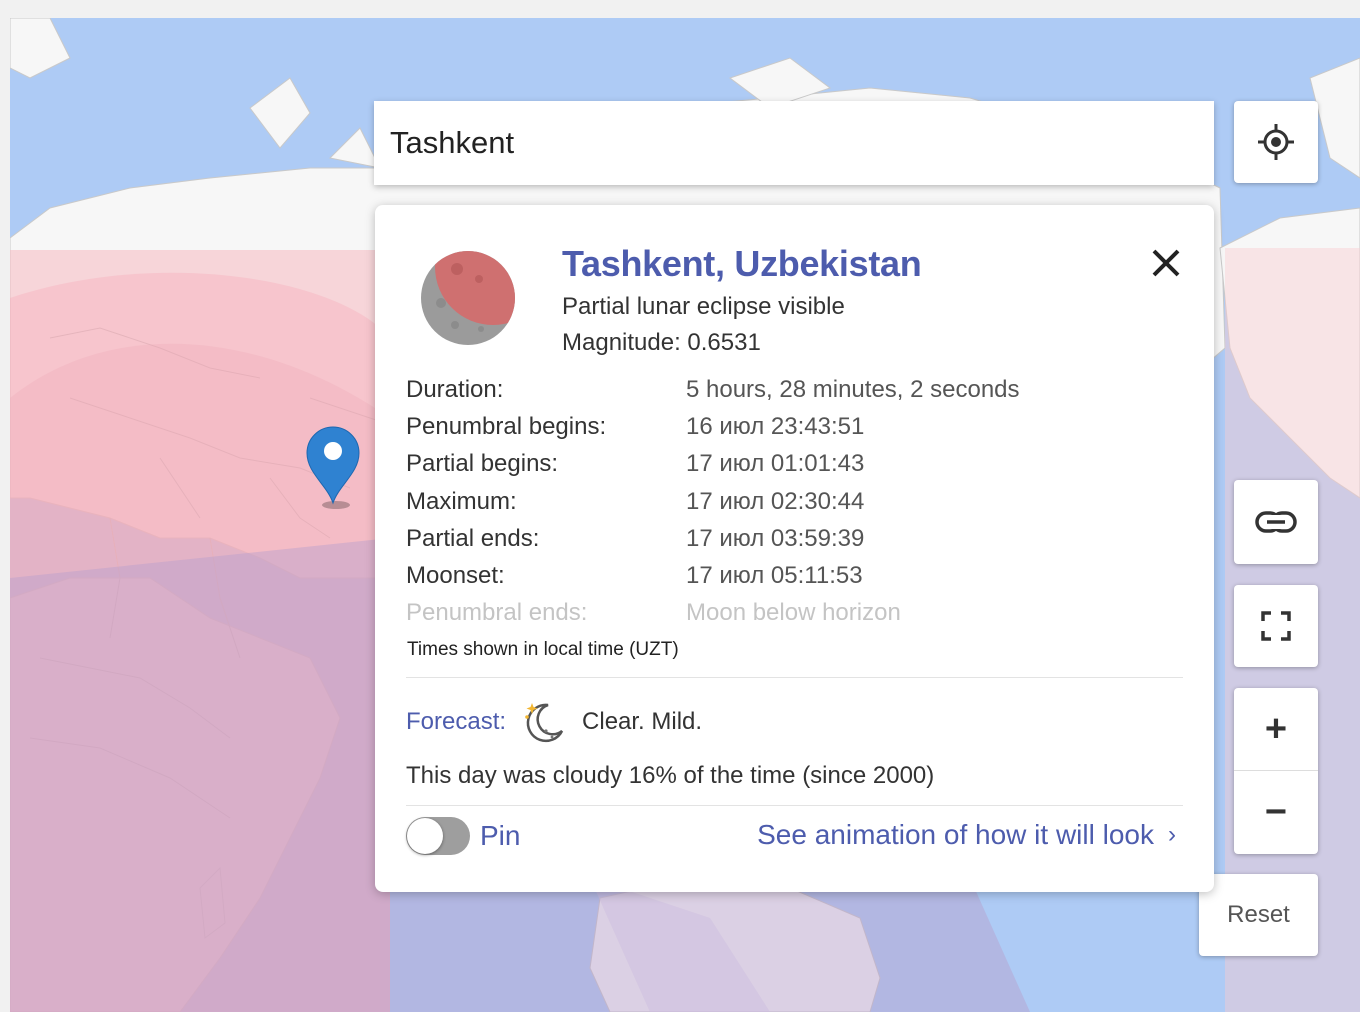  I want to click on reset-button: Reset, so click(1258, 915).